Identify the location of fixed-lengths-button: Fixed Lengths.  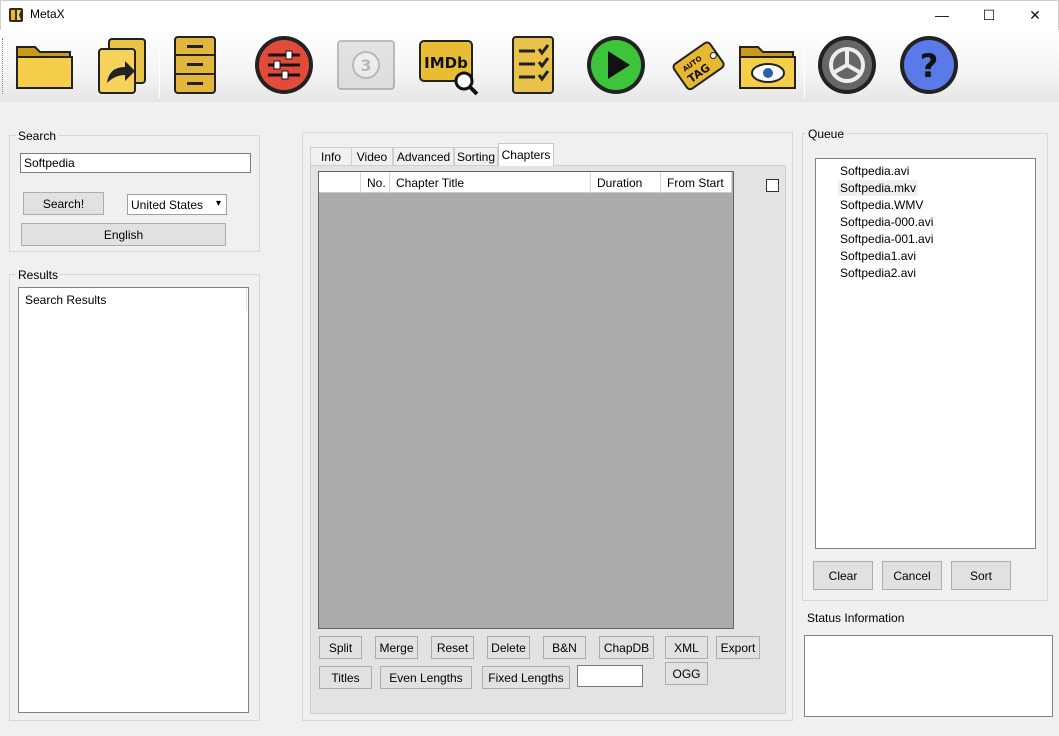
(526, 677).